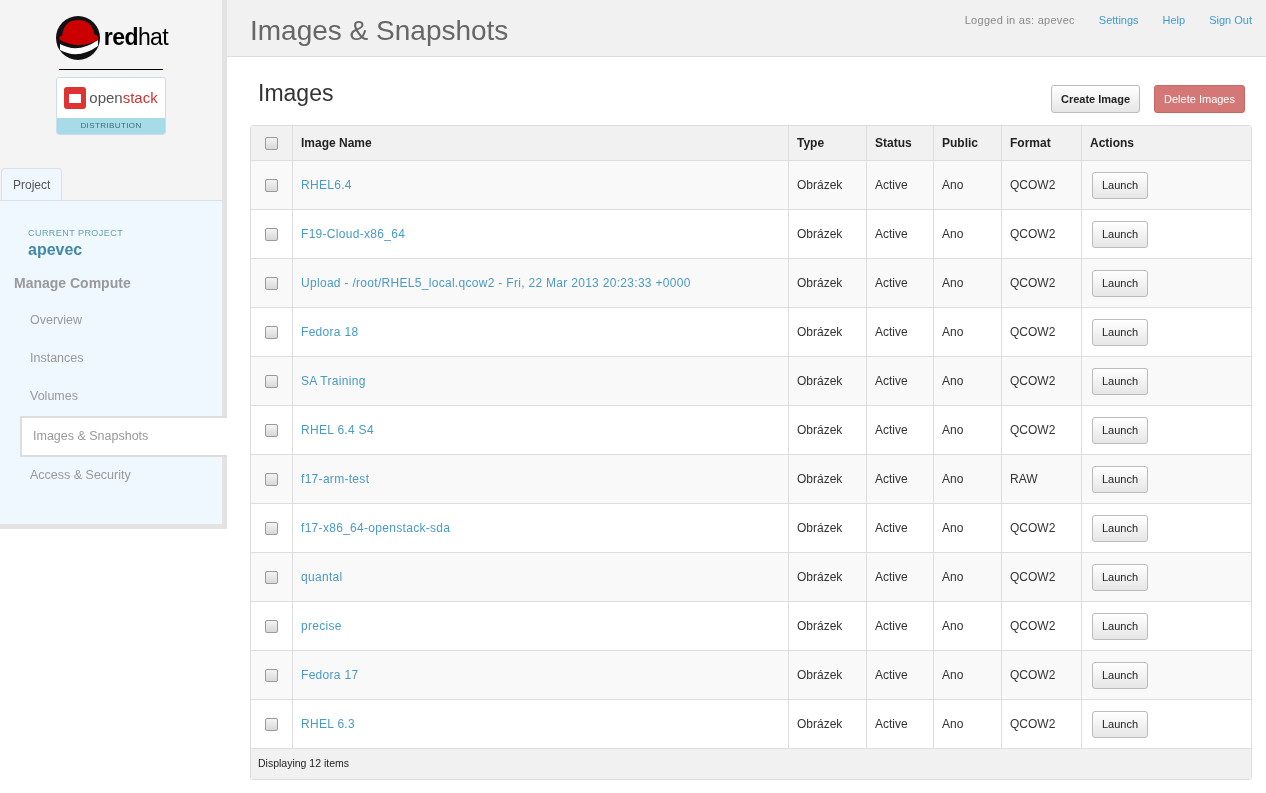  I want to click on column-header: Type, so click(811, 143).